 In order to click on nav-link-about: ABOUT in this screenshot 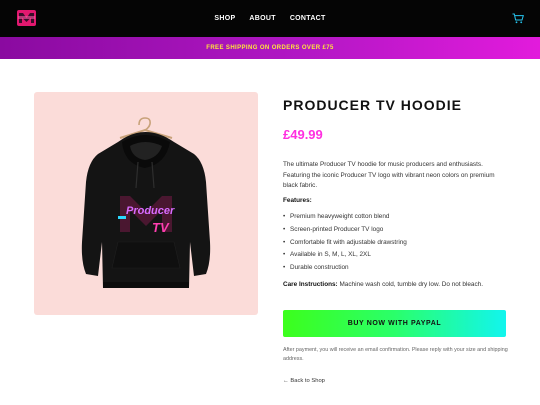, I will do `click(262, 18)`.